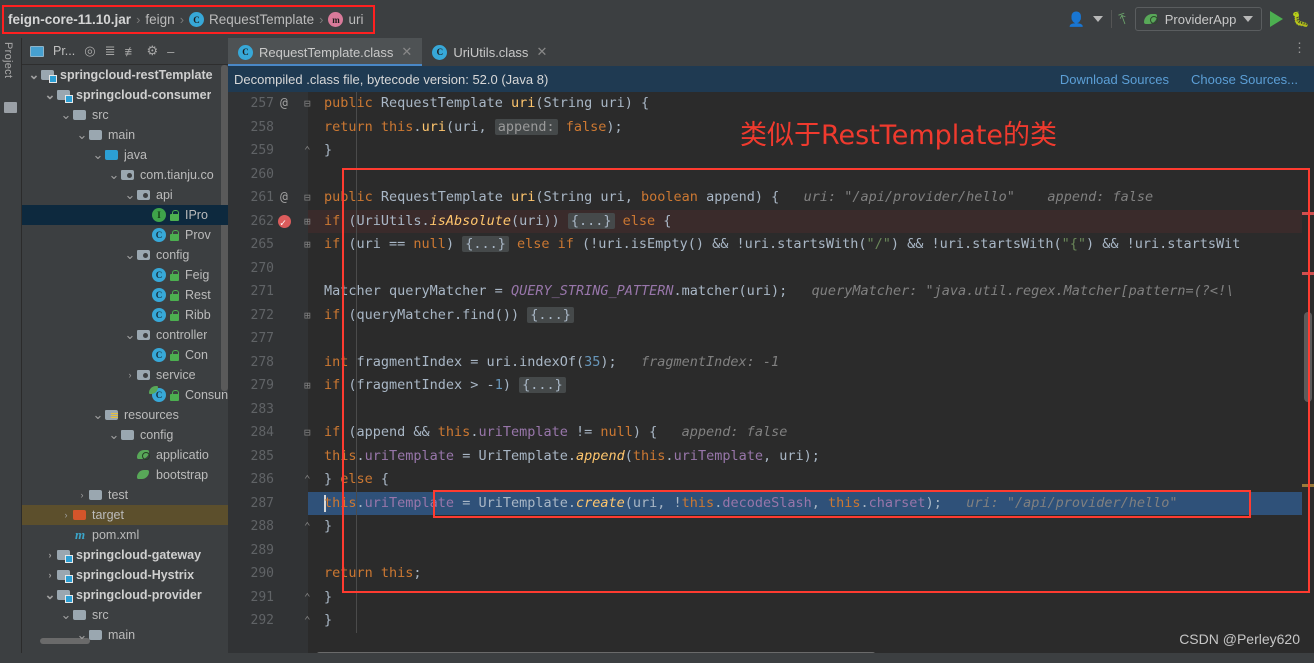 The width and height of the screenshot is (1314, 663). What do you see at coordinates (10, 107) in the screenshot?
I see `project-window-icon` at bounding box center [10, 107].